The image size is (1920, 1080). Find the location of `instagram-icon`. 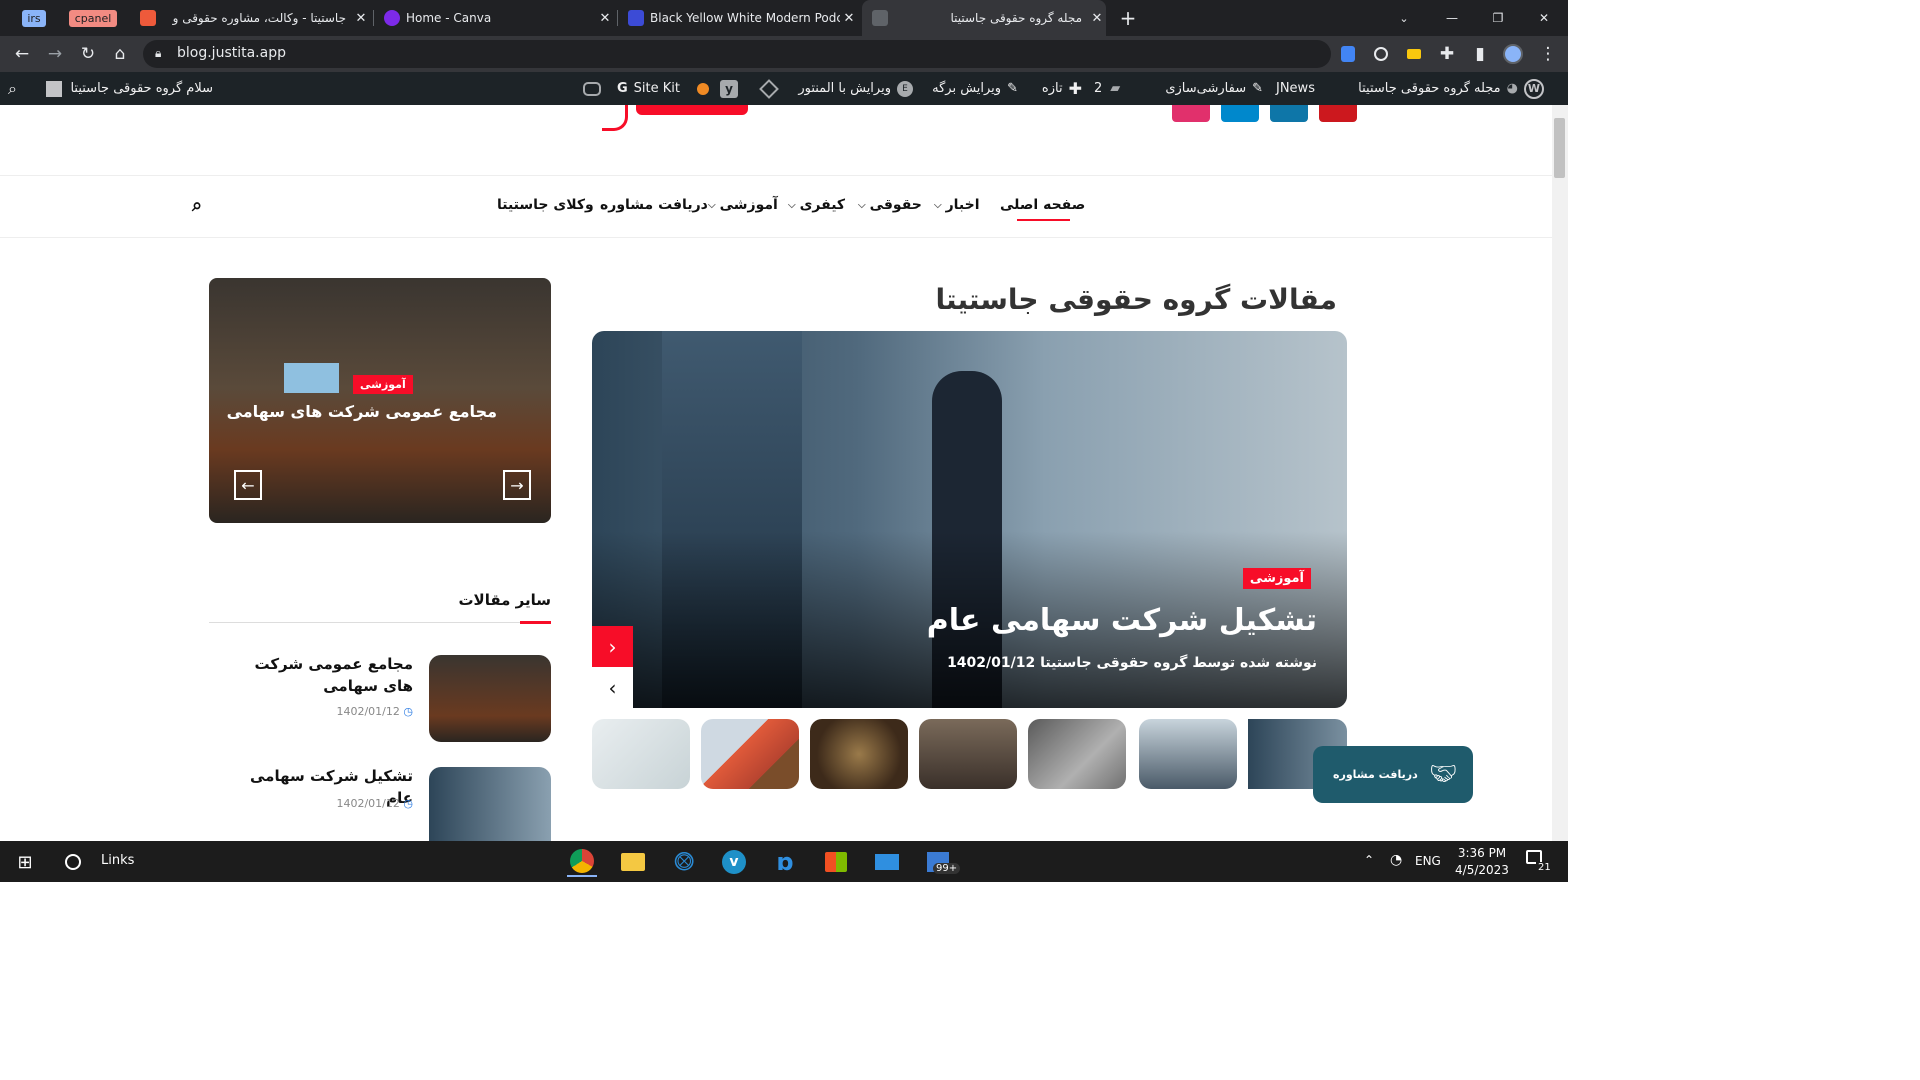

instagram-icon is located at coordinates (1191, 113).